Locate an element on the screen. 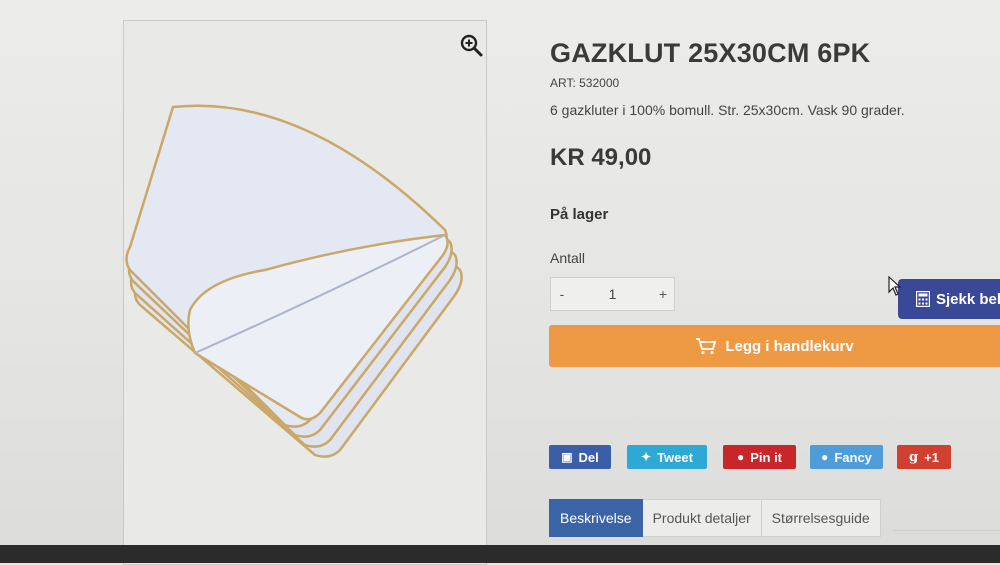 The width and height of the screenshot is (1000, 565). add-to-cart-button: Legg i handlekurv is located at coordinates (774, 346).